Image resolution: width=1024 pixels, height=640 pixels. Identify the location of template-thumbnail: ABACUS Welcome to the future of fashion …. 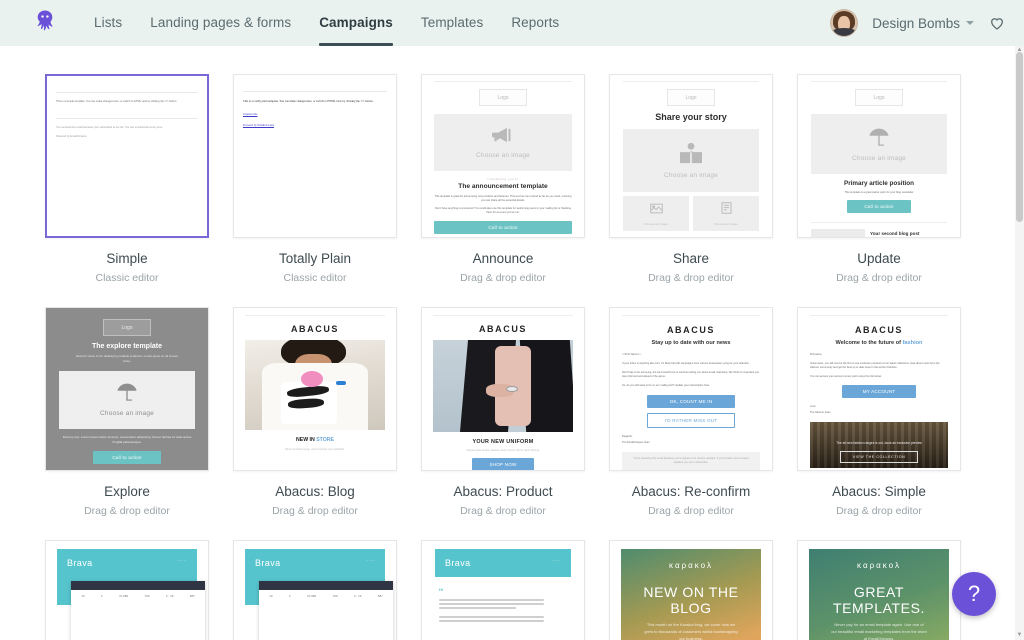
(879, 389).